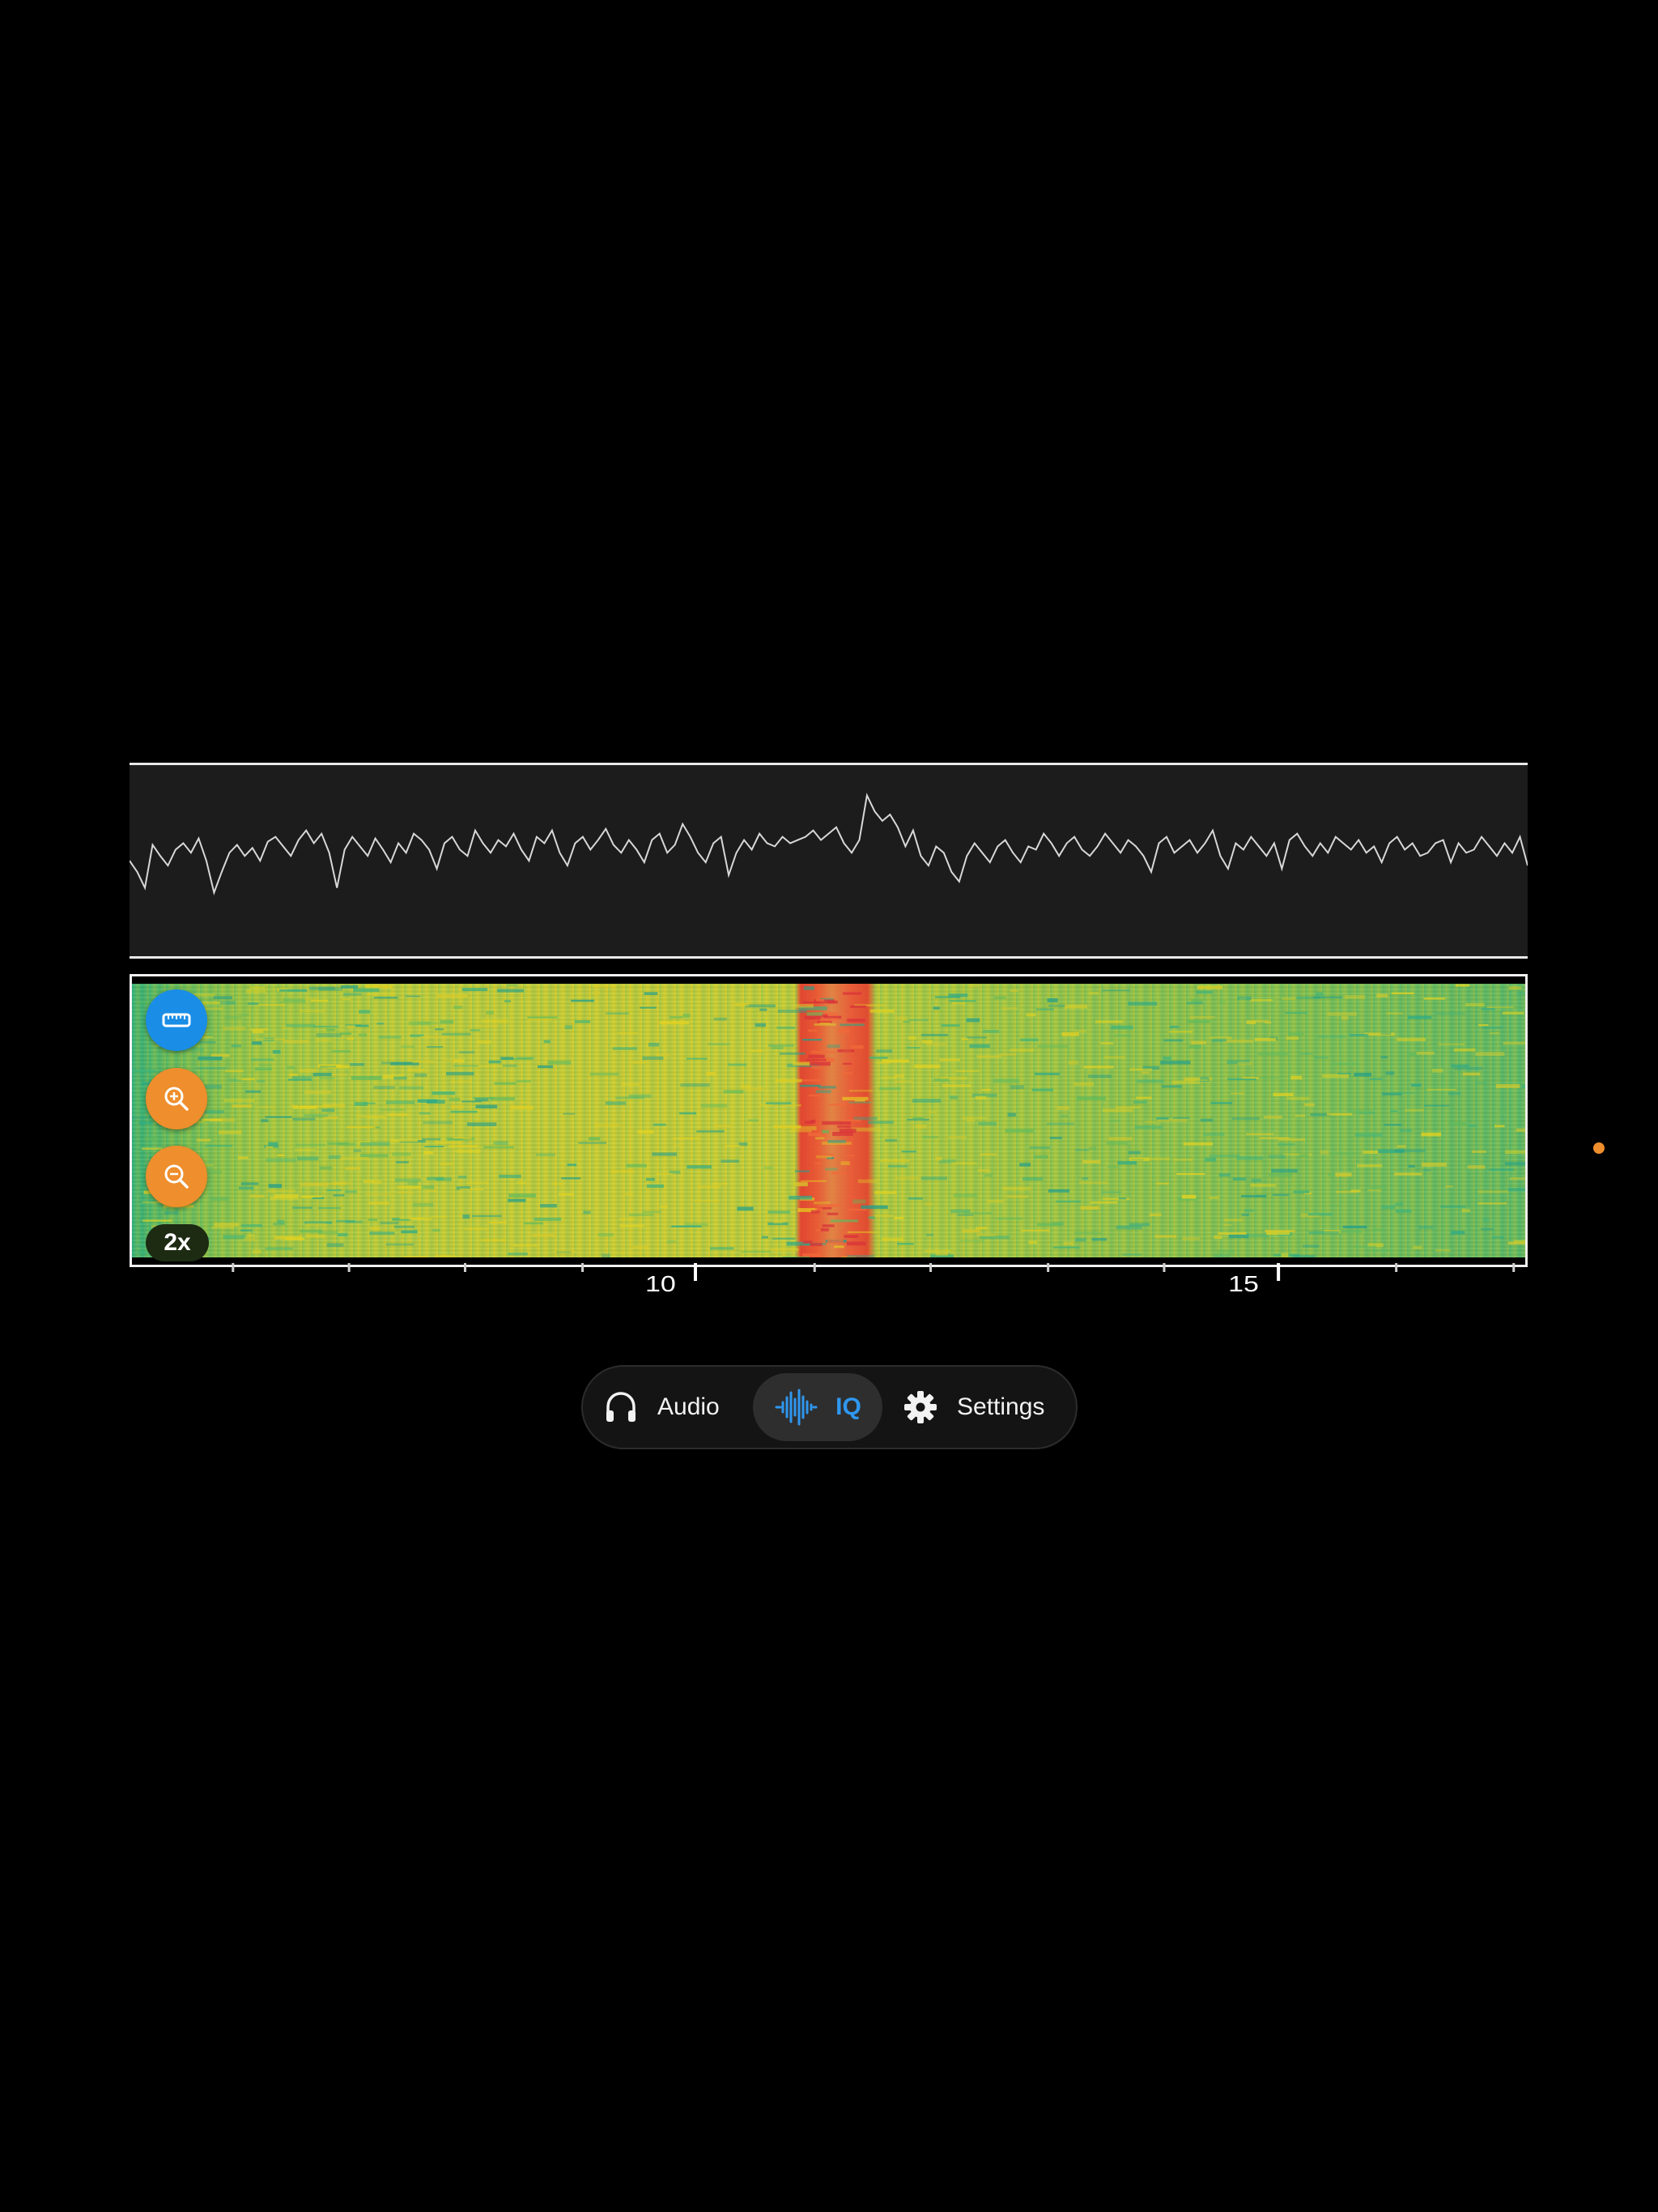 This screenshot has width=1658, height=2212. Describe the element at coordinates (829, 1121) in the screenshot. I see `waterfall-panel` at that location.